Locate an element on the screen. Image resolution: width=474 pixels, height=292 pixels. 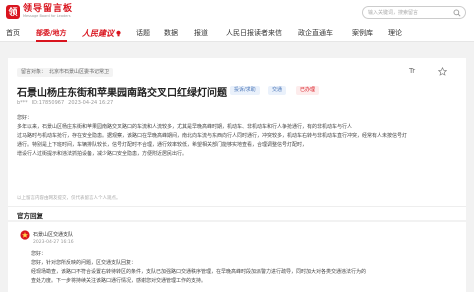
nav-item-home: 首页 is located at coordinates (13, 33).